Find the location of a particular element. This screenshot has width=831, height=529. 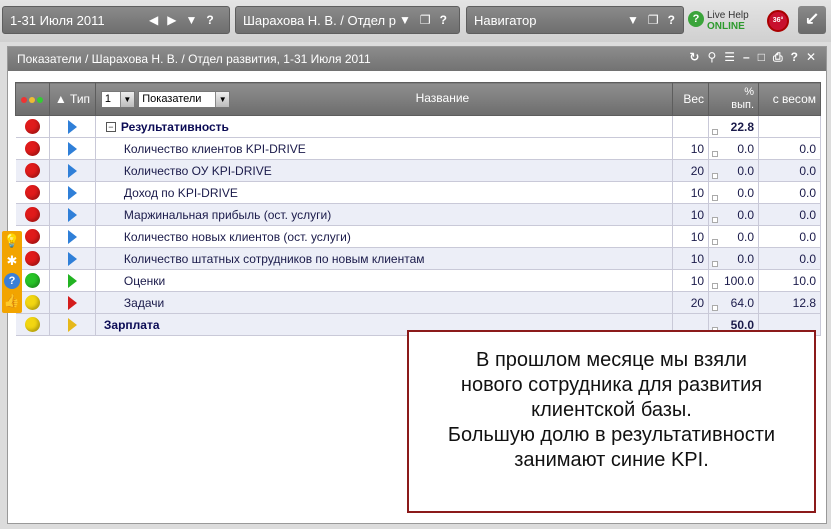

status-dot-icon is located at coordinates (32, 193).